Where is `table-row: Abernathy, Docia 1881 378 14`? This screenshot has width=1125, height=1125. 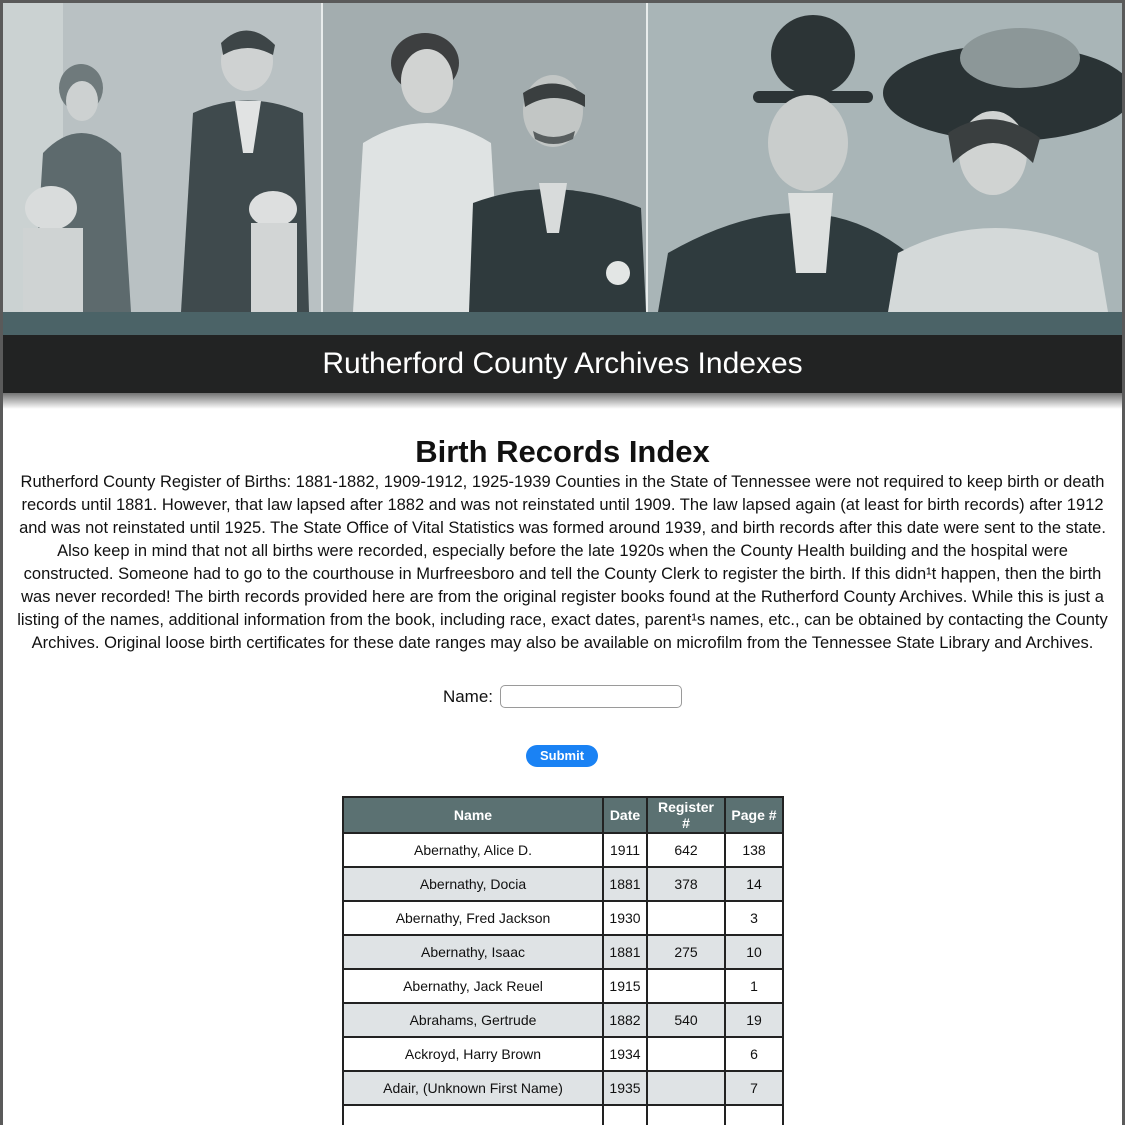
table-row: Abernathy, Docia 1881 378 14 is located at coordinates (563, 884).